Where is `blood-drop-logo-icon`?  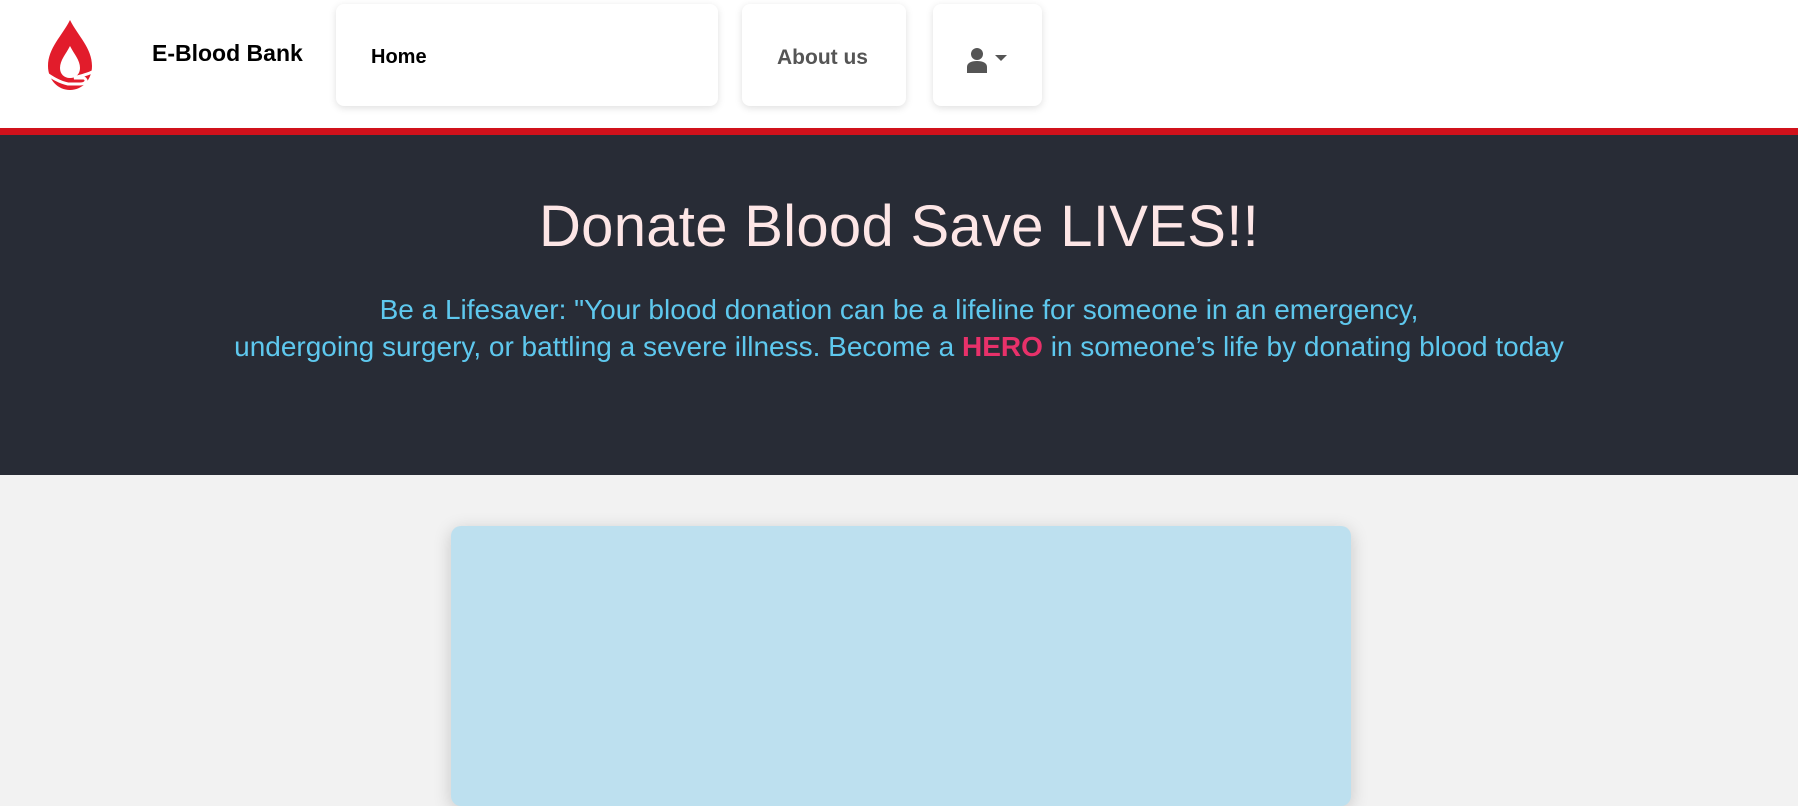 blood-drop-logo-icon is located at coordinates (70, 56).